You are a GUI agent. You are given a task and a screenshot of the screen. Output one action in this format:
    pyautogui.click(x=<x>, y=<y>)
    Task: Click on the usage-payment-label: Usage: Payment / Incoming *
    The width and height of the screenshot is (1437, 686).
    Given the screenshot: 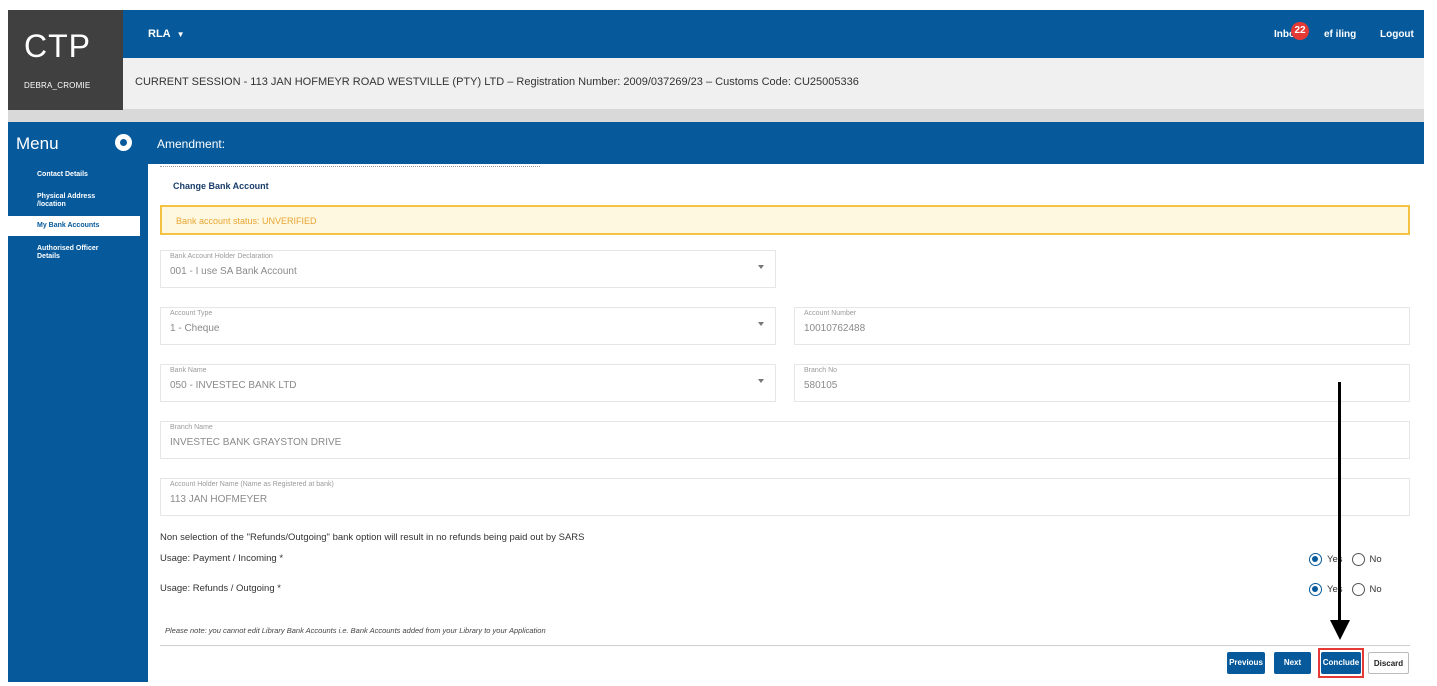 What is the action you would take?
    pyautogui.click(x=222, y=558)
    